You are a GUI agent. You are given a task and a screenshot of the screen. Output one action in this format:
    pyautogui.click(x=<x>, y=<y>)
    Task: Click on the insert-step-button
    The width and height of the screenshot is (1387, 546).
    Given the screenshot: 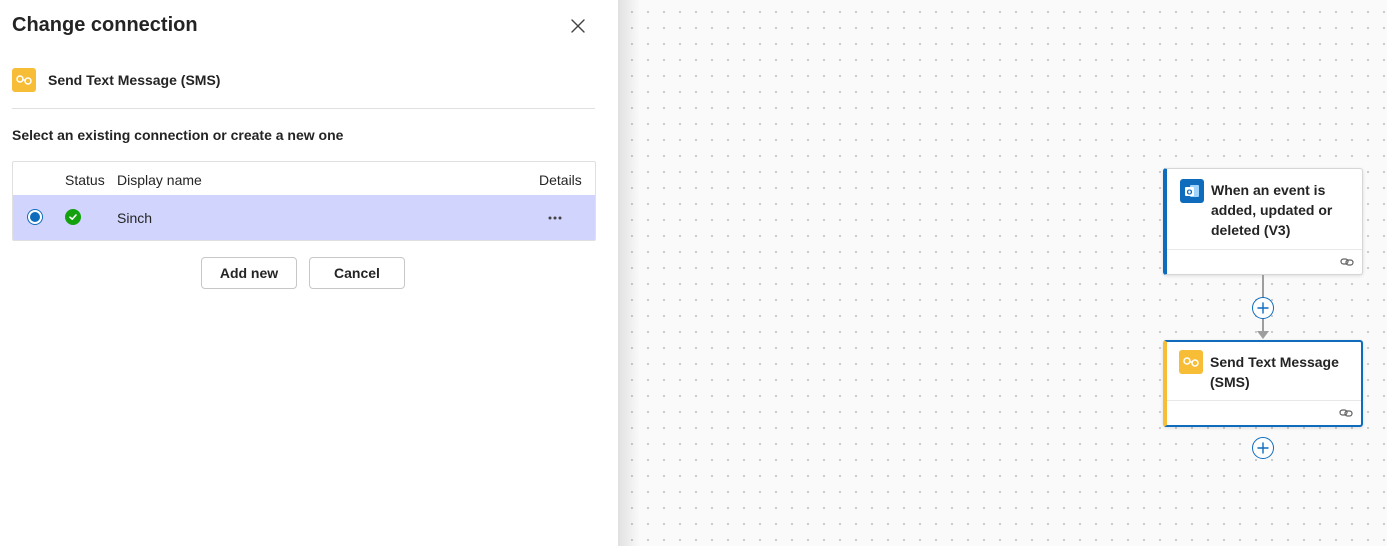 What is the action you would take?
    pyautogui.click(x=1263, y=308)
    